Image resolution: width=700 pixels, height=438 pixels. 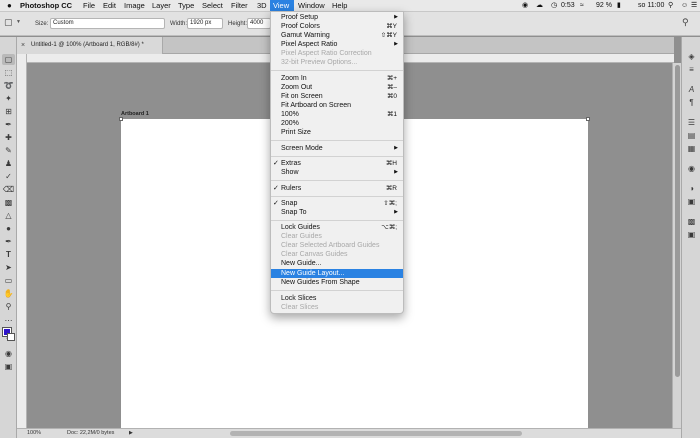 I want to click on battery-icon: ▮, so click(x=619, y=6).